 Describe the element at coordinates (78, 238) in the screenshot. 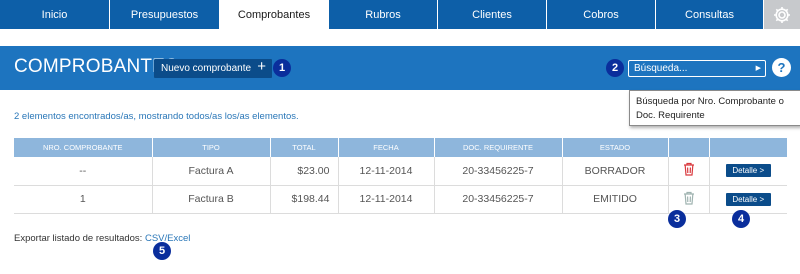

I see `export-label: Exportar listado de resultados:` at that location.